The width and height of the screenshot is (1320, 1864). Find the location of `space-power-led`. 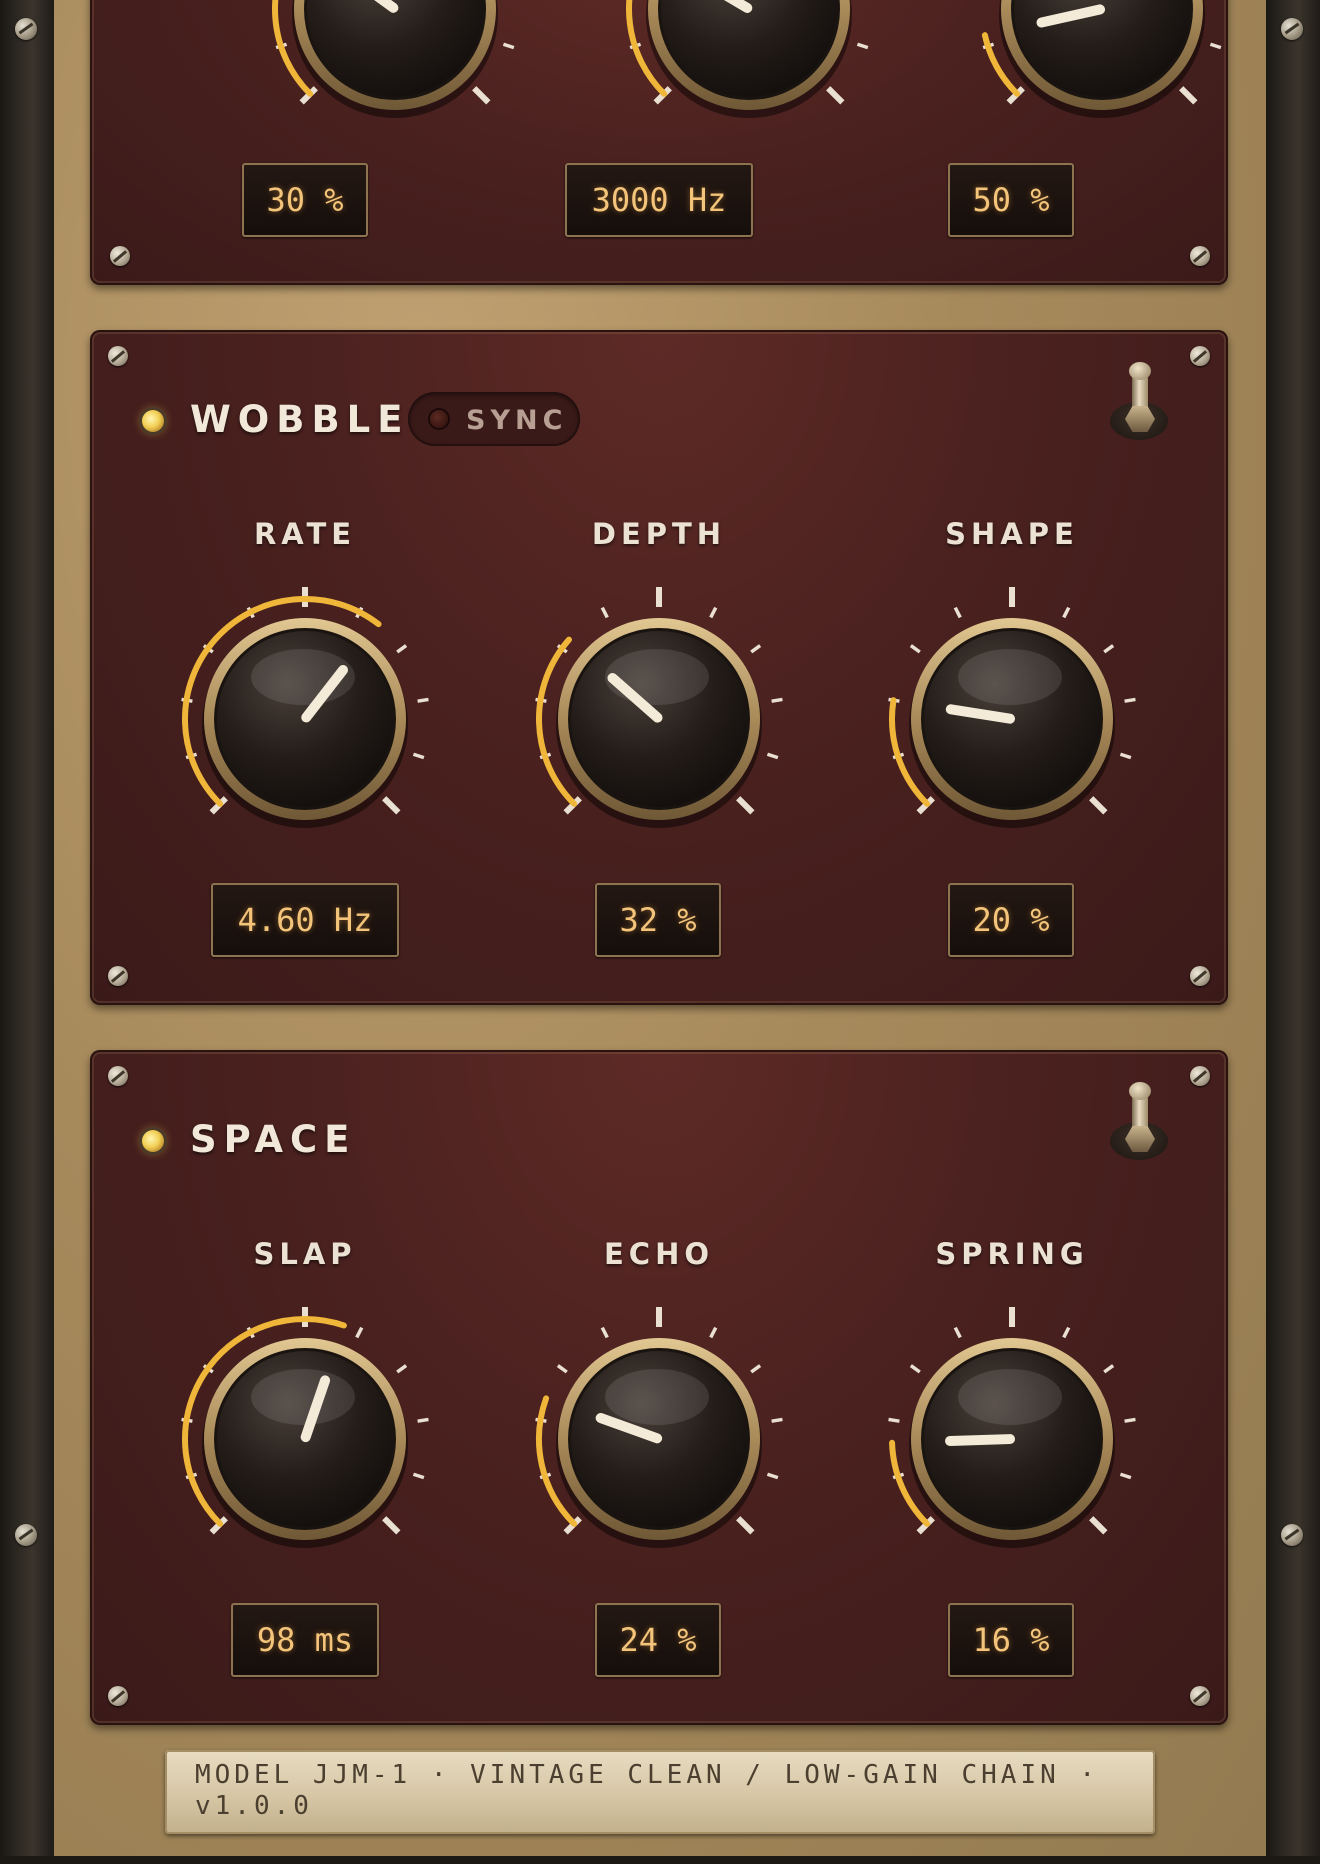

space-power-led is located at coordinates (153, 1141).